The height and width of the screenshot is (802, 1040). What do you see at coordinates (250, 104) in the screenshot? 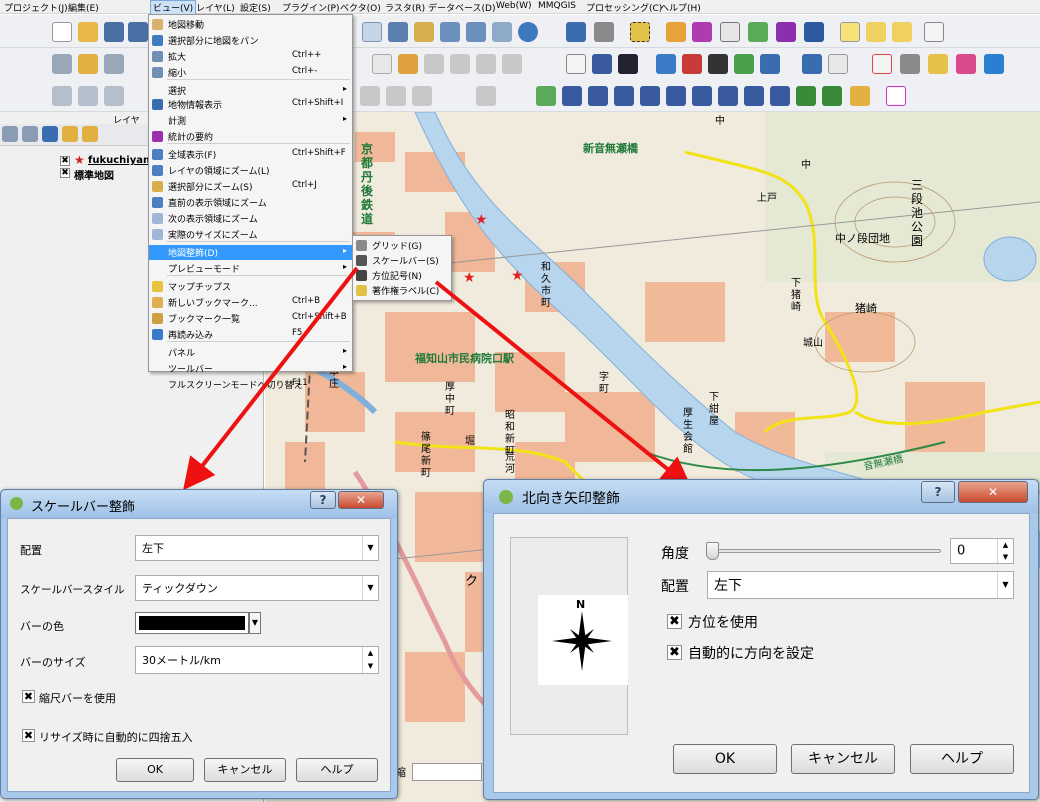
I see `view-menu-item: 地物情報表示 Ctrl+Shift+I` at bounding box center [250, 104].